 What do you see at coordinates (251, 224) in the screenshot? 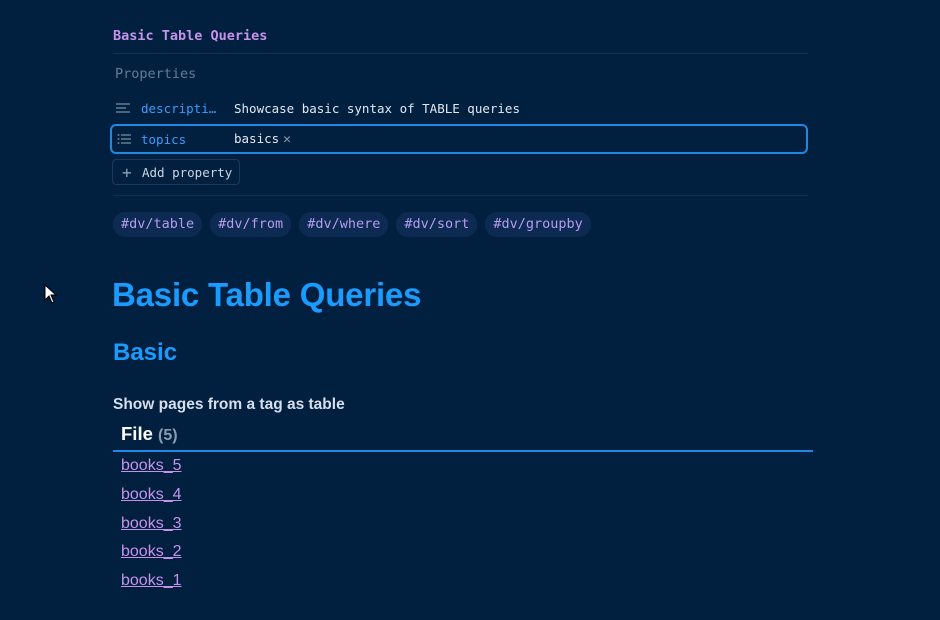
I see `tag-pill: #dv/from` at bounding box center [251, 224].